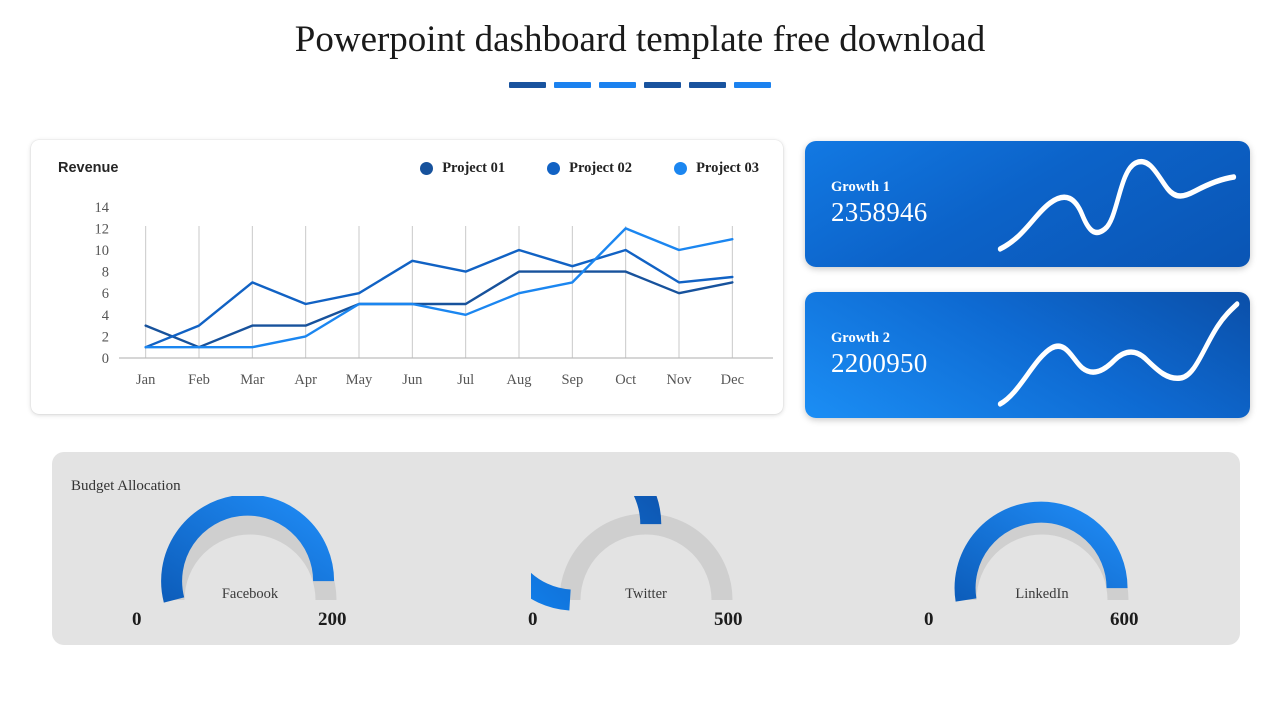 This screenshot has width=1280, height=720. What do you see at coordinates (727, 168) in the screenshot?
I see `legend-label: Project 03` at bounding box center [727, 168].